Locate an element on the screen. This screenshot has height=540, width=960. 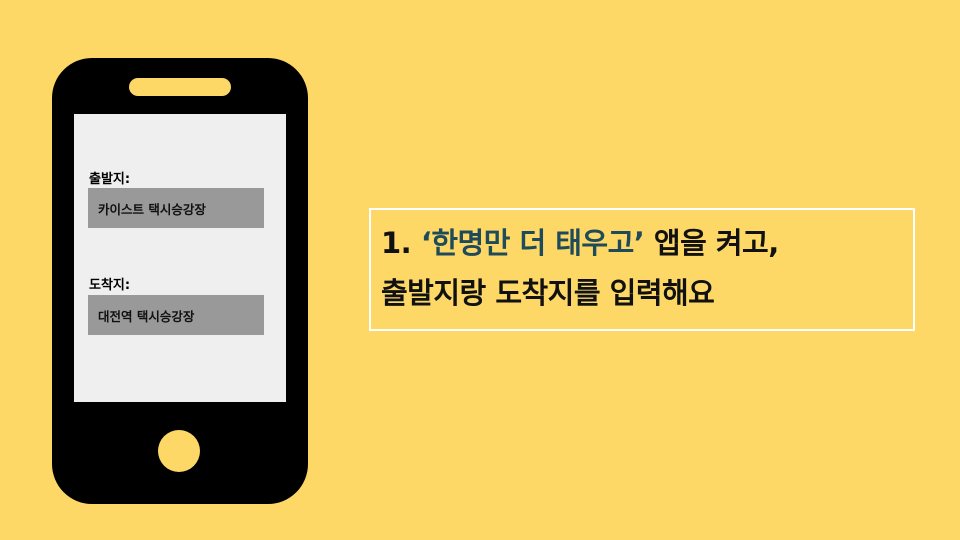
departure-value: 카이스트 택시승강장 is located at coordinates (152, 209).